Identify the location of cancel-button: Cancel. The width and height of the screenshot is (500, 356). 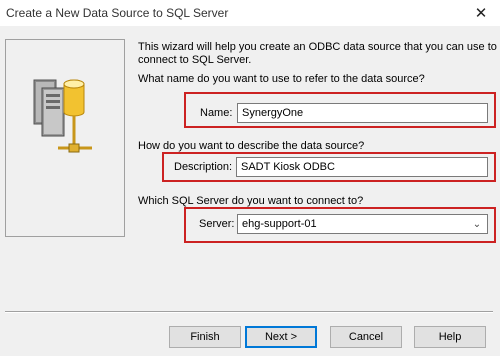
(366, 337).